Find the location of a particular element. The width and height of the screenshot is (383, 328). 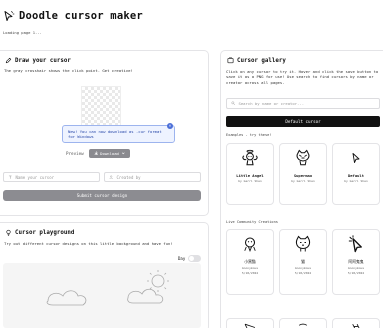

example-name: Default is located at coordinates (355, 175).